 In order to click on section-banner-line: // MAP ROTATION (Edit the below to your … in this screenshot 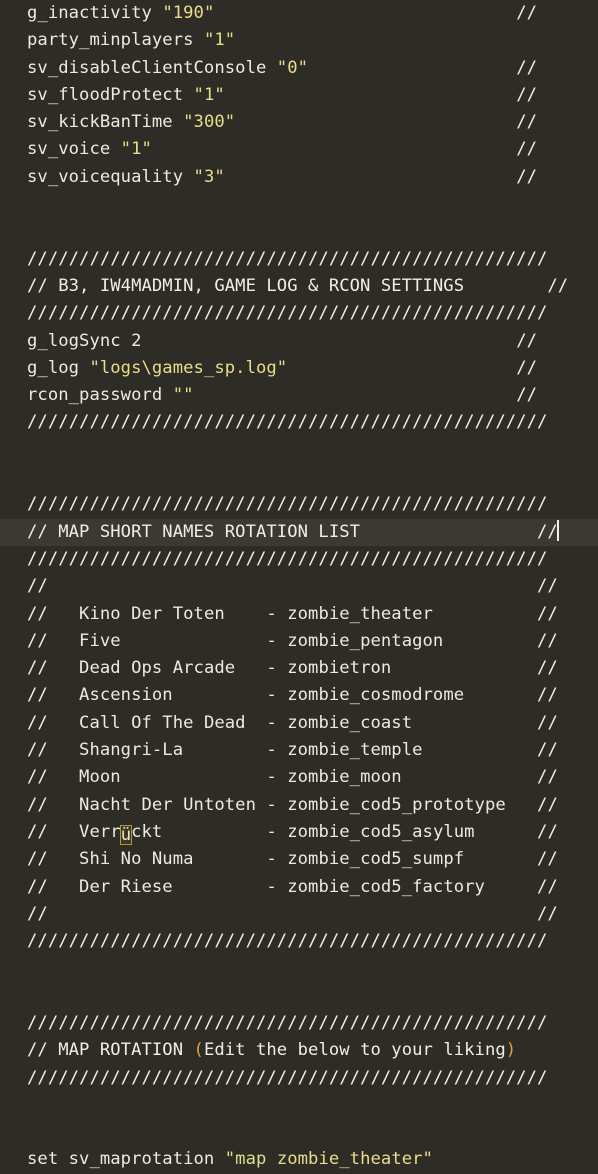, I will do `click(299, 1050)`.